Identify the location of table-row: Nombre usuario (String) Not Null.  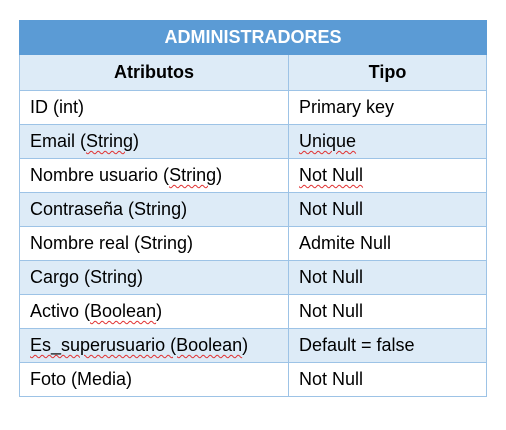
(253, 175).